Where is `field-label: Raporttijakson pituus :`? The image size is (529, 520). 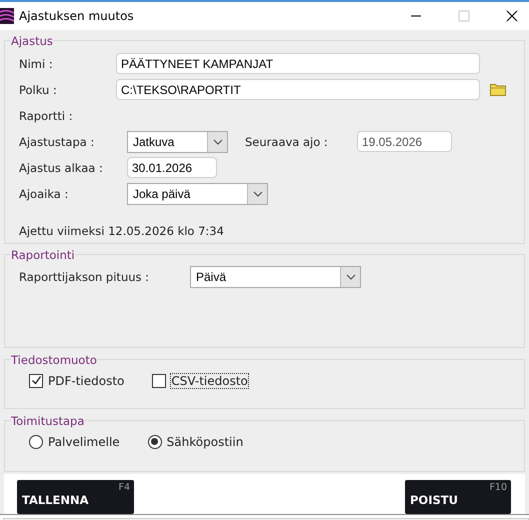
field-label: Raporttijakson pituus : is located at coordinates (84, 277).